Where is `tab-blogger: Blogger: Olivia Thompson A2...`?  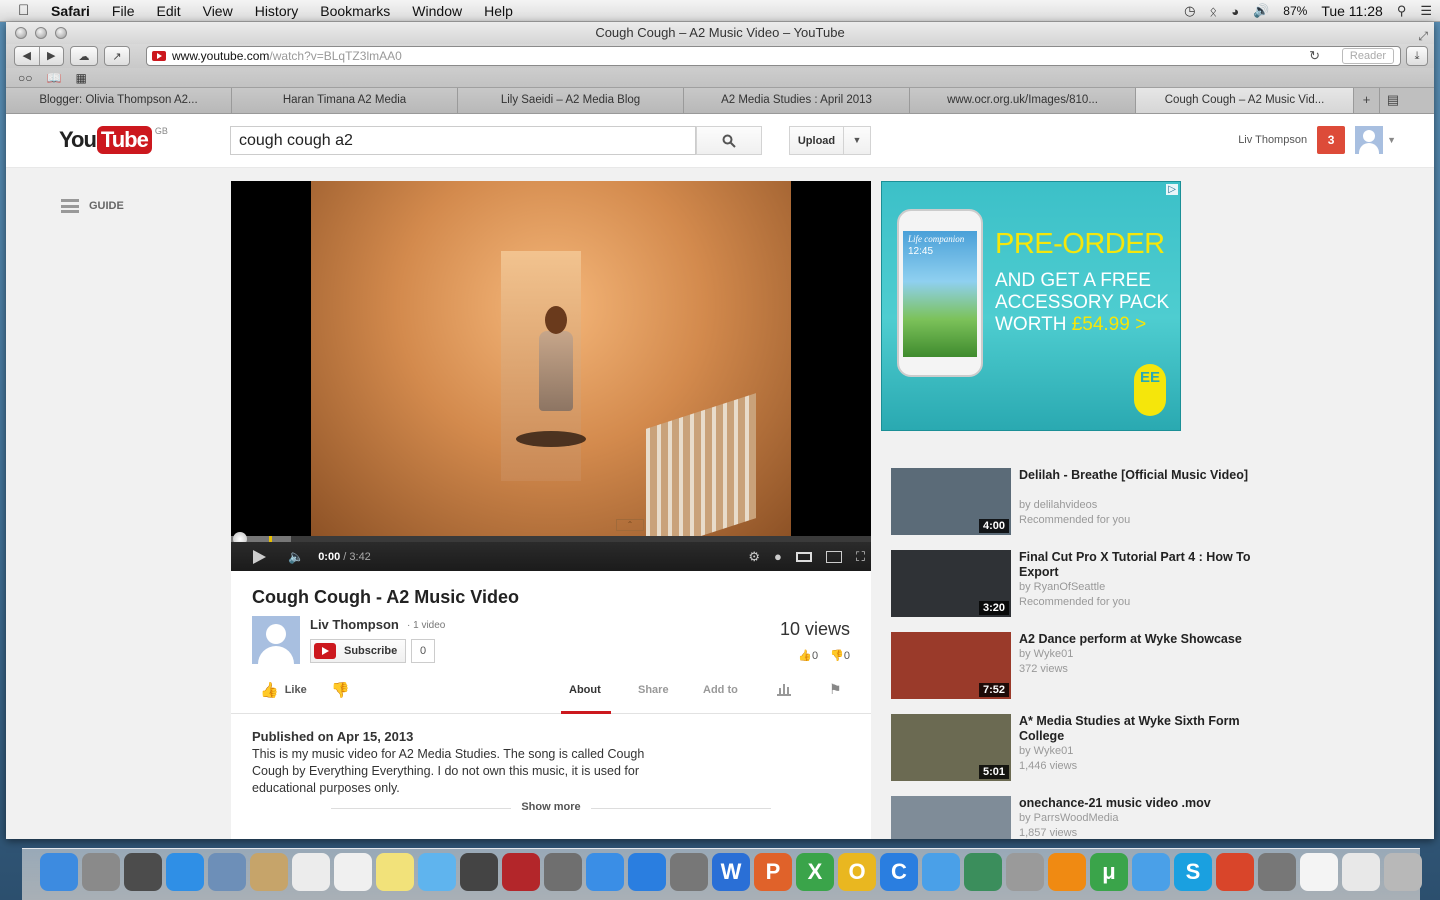 tab-blogger: Blogger: Olivia Thompson A2... is located at coordinates (119, 100).